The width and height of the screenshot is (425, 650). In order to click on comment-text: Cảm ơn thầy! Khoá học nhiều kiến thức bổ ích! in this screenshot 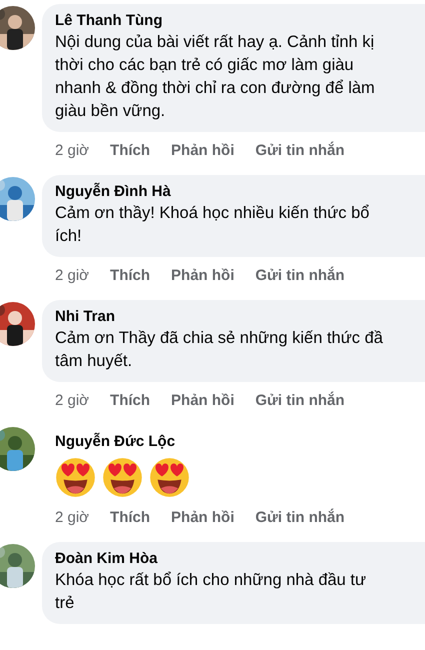, I will do `click(212, 225)`.